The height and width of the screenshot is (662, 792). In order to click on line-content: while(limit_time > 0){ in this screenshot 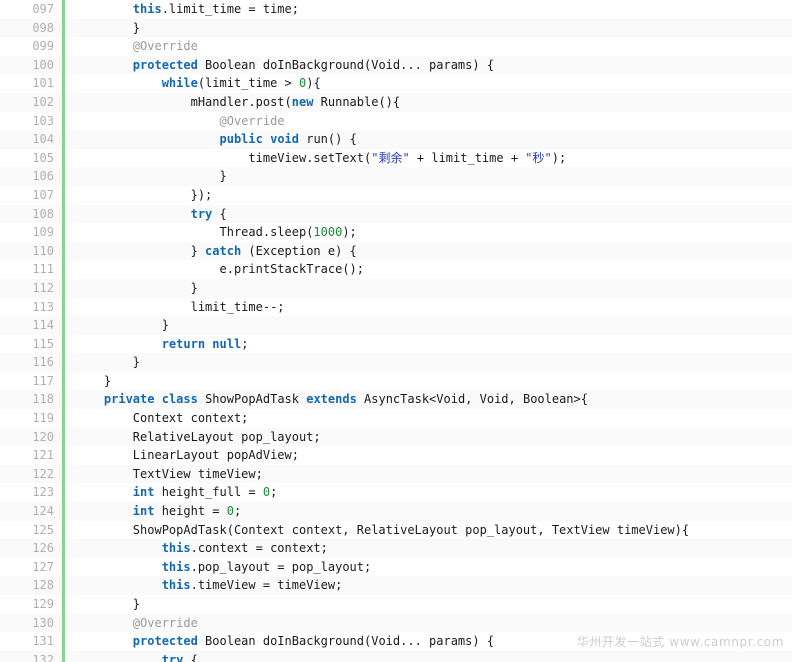, I will do `click(427, 83)`.